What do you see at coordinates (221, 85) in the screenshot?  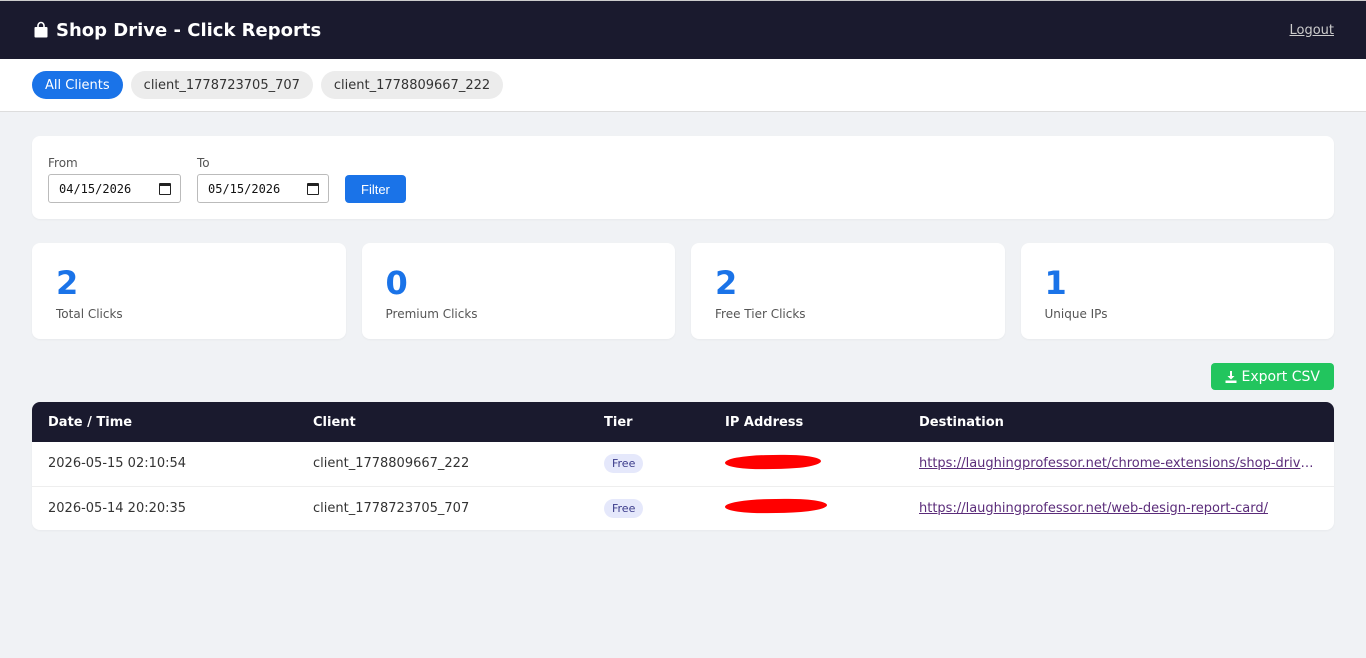 I see `client-pill-707: client_1778723705_707` at bounding box center [221, 85].